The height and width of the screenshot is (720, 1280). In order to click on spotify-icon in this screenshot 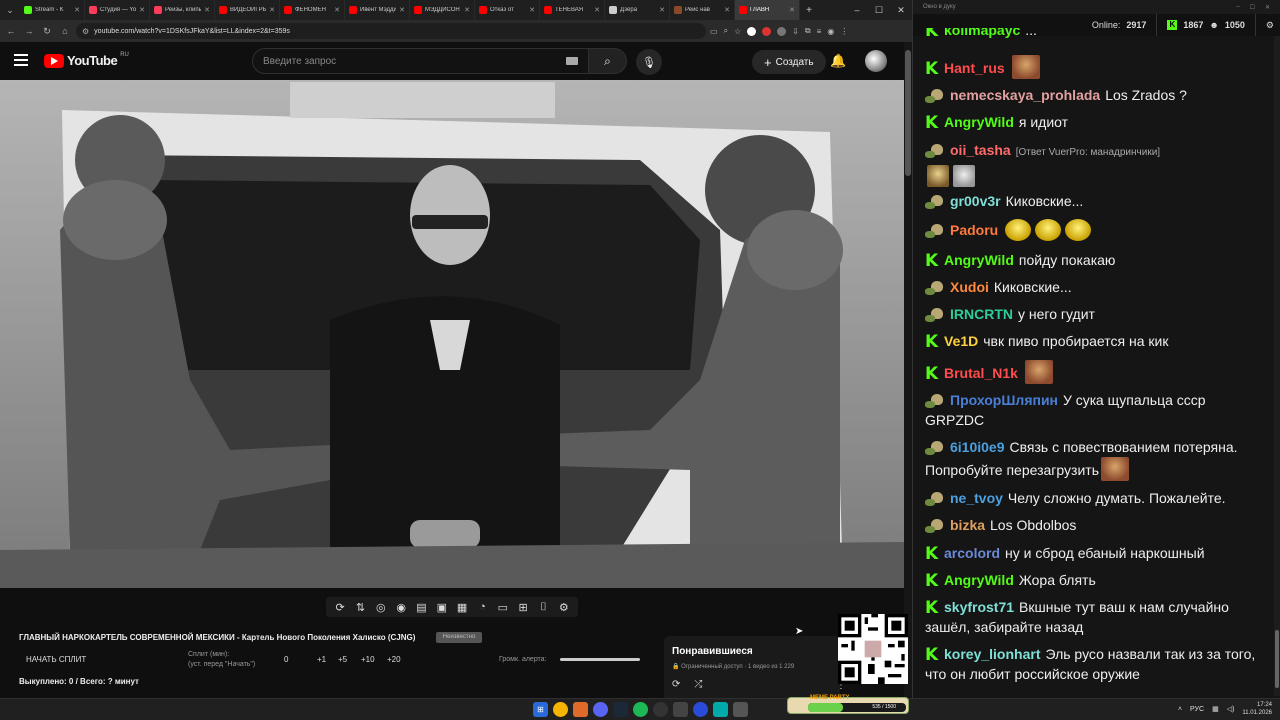, I will do `click(640, 709)`.